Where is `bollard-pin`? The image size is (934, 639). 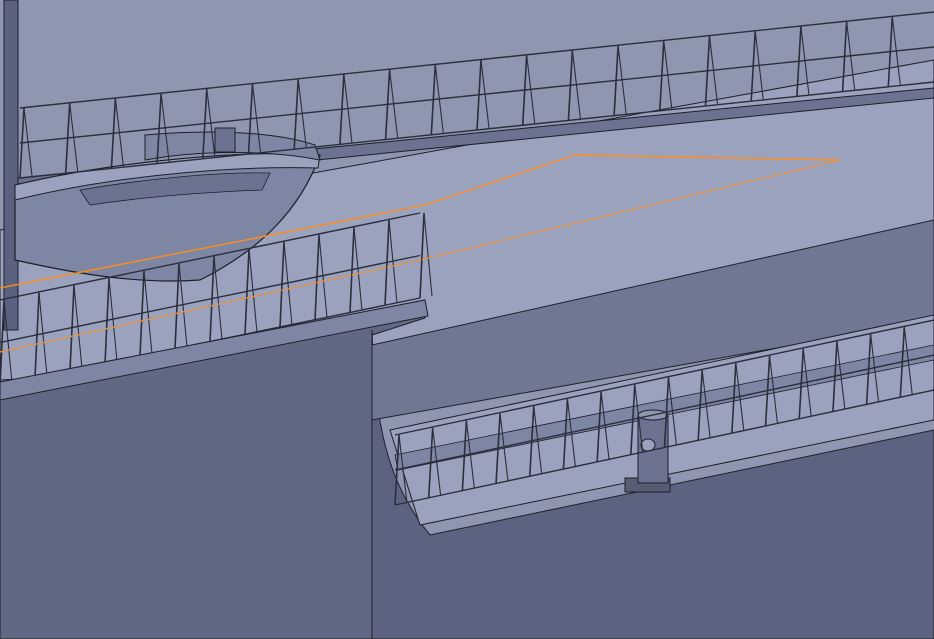
bollard-pin is located at coordinates (648, 445).